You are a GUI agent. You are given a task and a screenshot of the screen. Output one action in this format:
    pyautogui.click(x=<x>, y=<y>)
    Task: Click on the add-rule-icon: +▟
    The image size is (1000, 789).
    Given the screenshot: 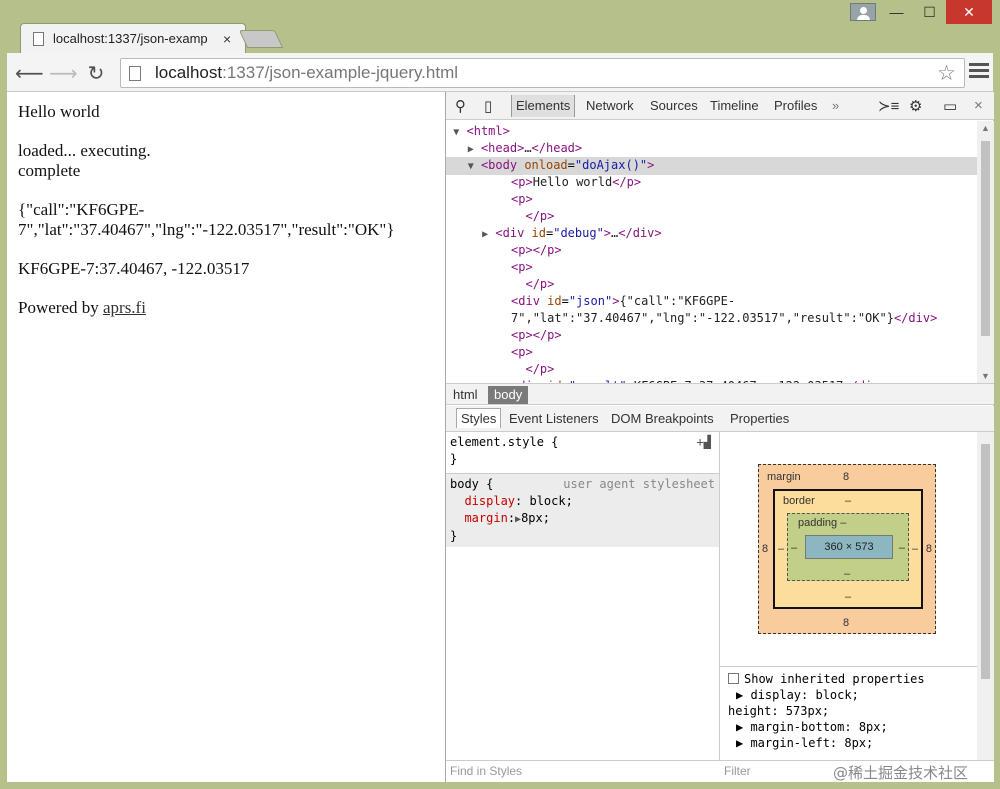 What is the action you would take?
    pyautogui.click(x=704, y=442)
    